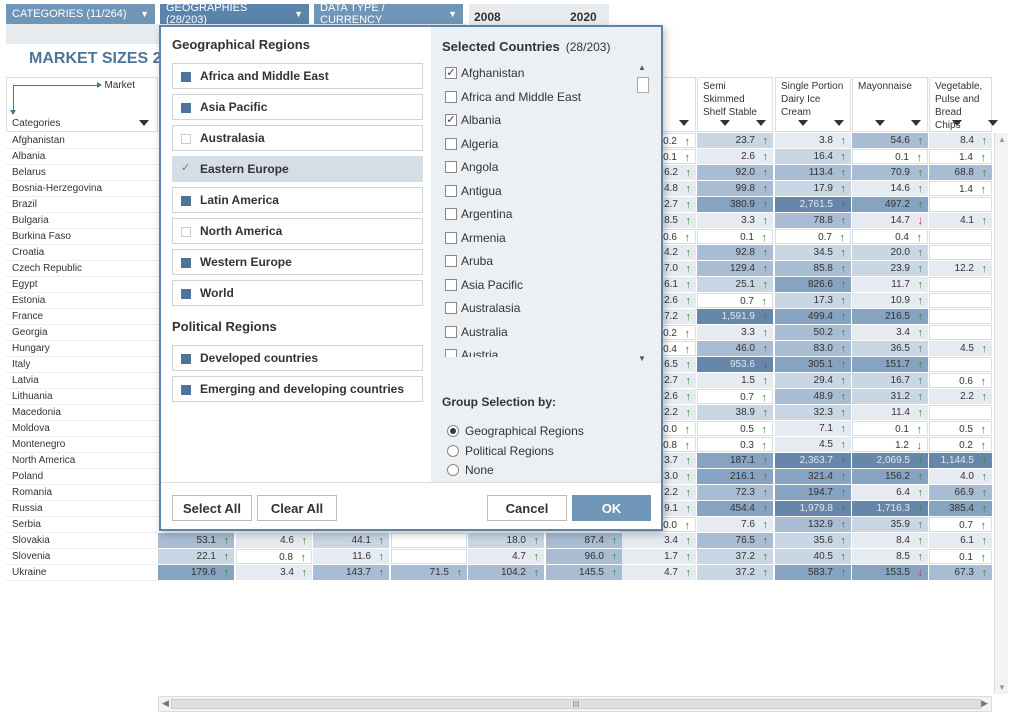 This screenshot has width=1016, height=720. I want to click on table-cell: 76.5 ↑, so click(735, 540).